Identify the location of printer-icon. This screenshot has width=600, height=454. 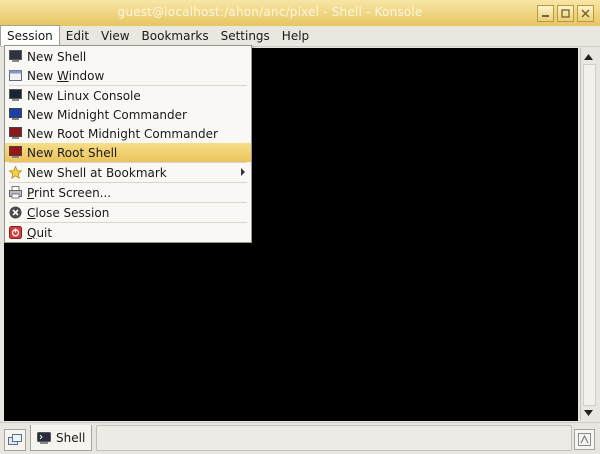
(15, 192).